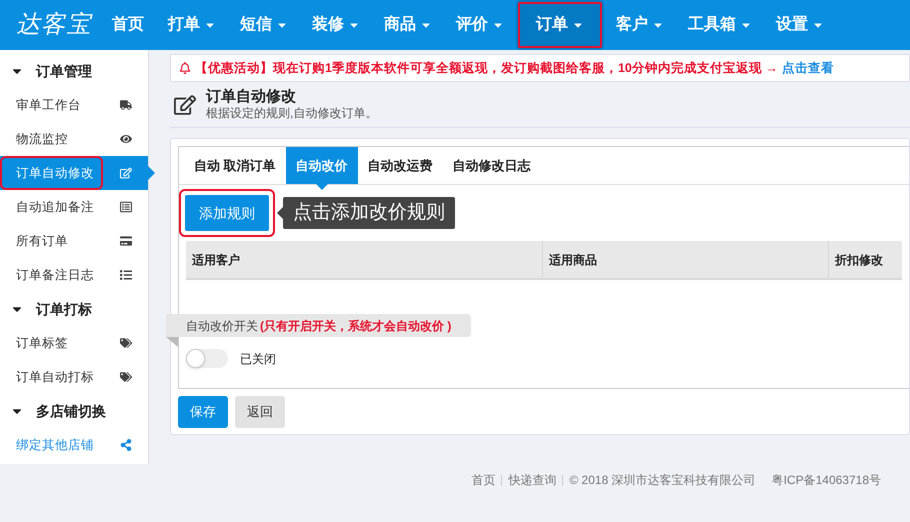 This screenshot has height=522, width=910. I want to click on tooltip: 点击添加改价规则, so click(369, 213).